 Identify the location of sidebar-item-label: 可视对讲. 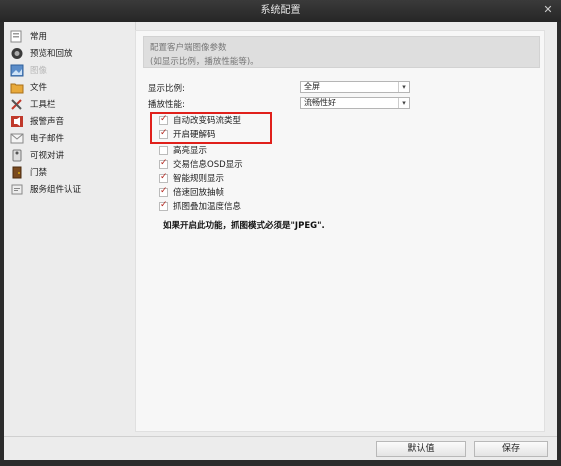
(47, 156).